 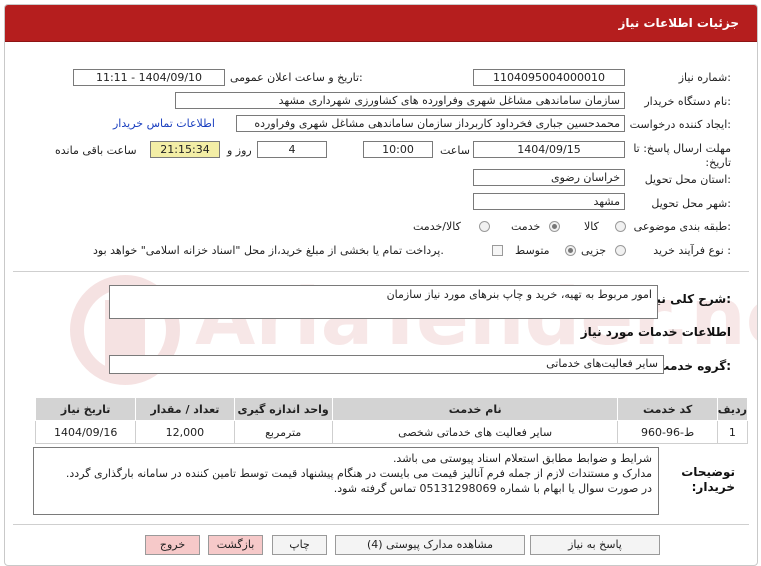 What do you see at coordinates (484, 226) in the screenshot?
I see `category-radio-goods-service` at bounding box center [484, 226].